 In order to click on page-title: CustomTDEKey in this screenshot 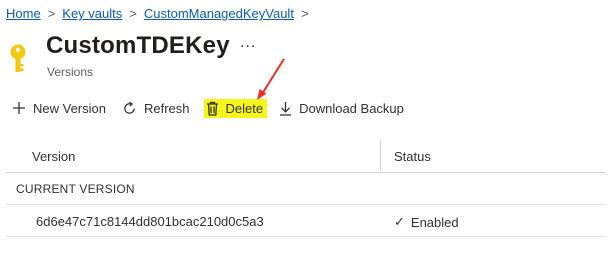, I will do `click(138, 45)`.